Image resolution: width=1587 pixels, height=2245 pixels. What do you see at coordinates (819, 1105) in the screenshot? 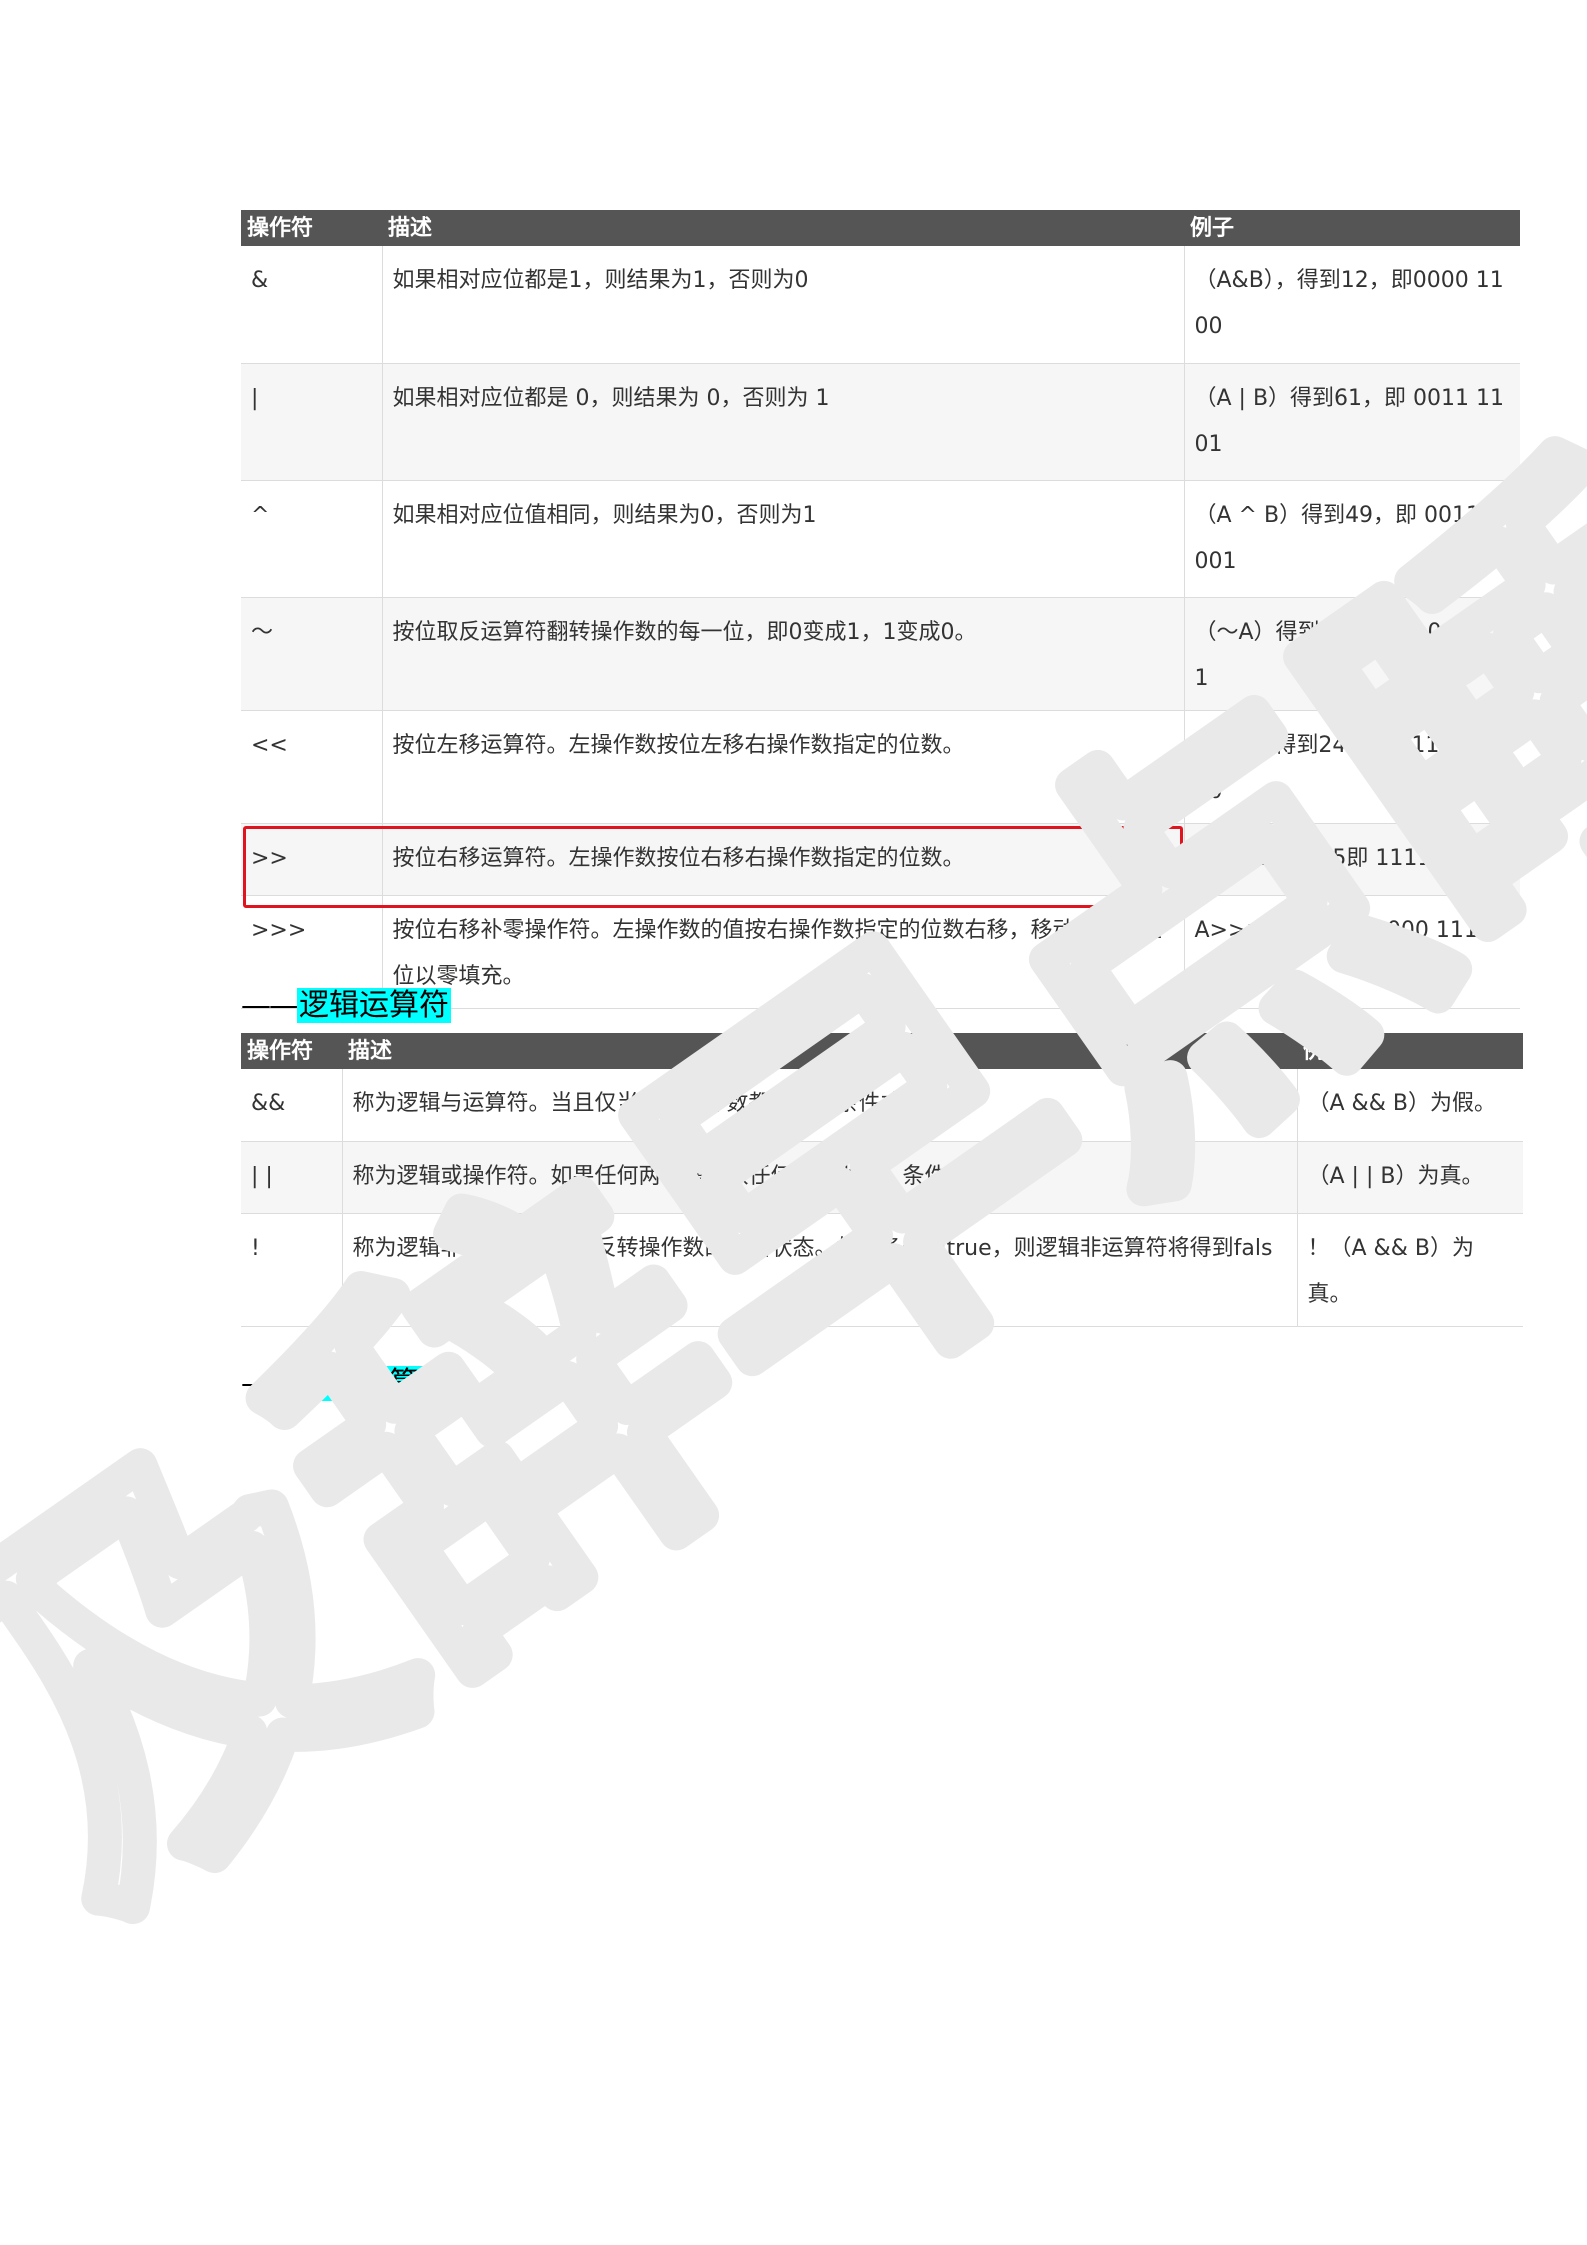
I see `description-cell: 称为逻辑与运算符。当且仅当两个操作数都为真，条件才为真。` at bounding box center [819, 1105].